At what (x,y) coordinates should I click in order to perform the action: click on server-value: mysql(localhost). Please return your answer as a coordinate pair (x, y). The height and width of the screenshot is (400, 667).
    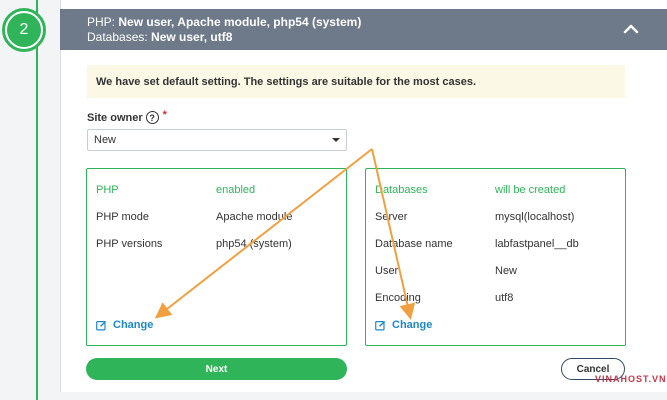
    Looking at the image, I should click on (535, 217).